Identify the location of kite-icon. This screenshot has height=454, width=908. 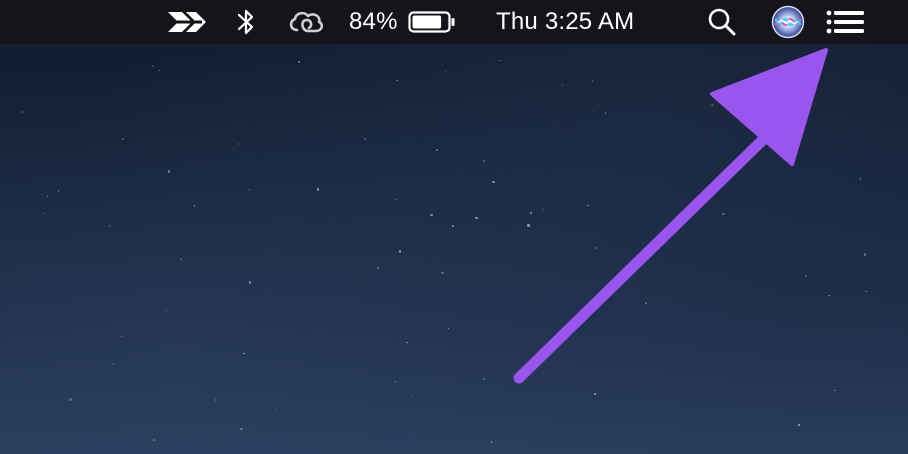
(187, 22).